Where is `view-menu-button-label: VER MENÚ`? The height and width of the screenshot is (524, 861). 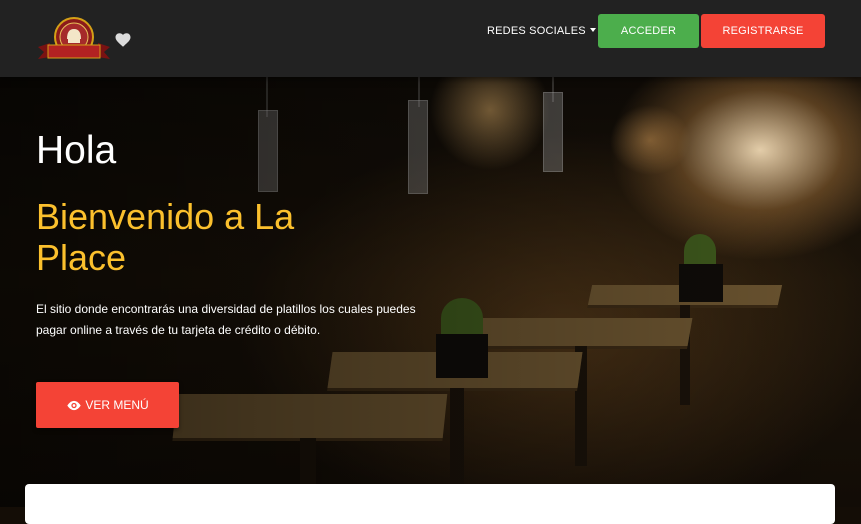 view-menu-button-label: VER MENÚ is located at coordinates (117, 405).